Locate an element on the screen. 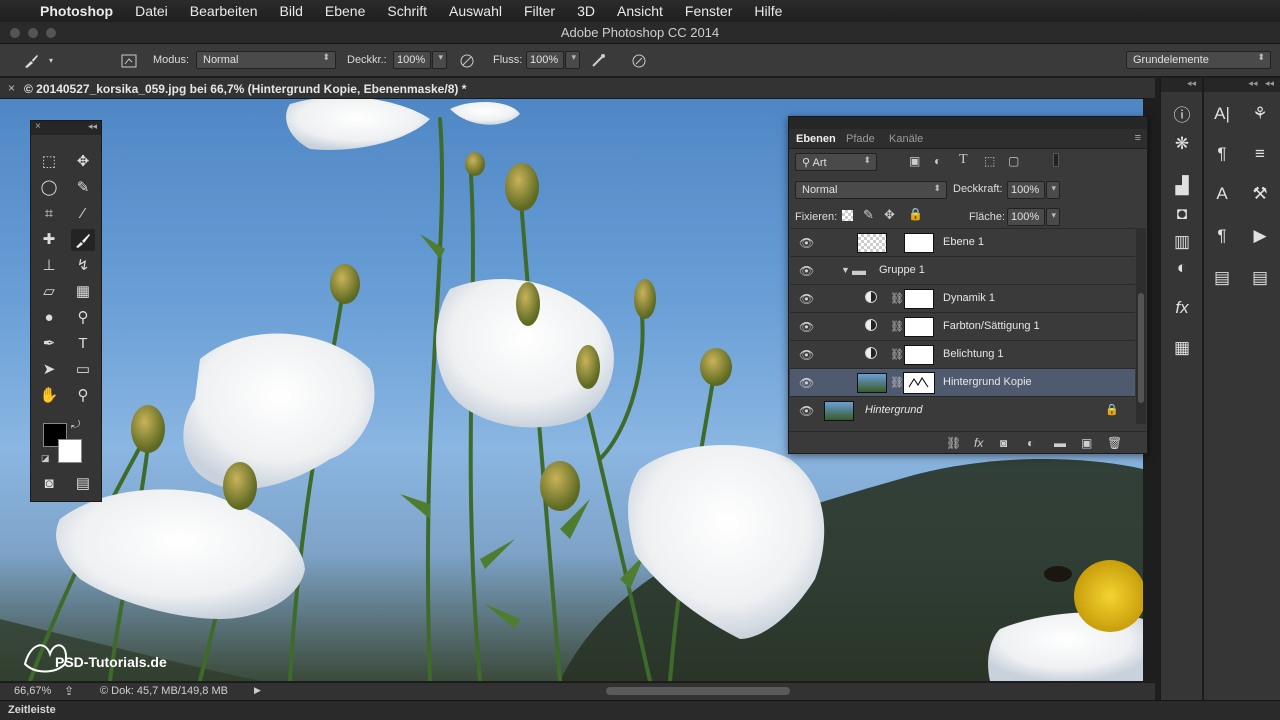 The height and width of the screenshot is (720, 1280). lock-all-icon: 🔒 is located at coordinates (915, 214).